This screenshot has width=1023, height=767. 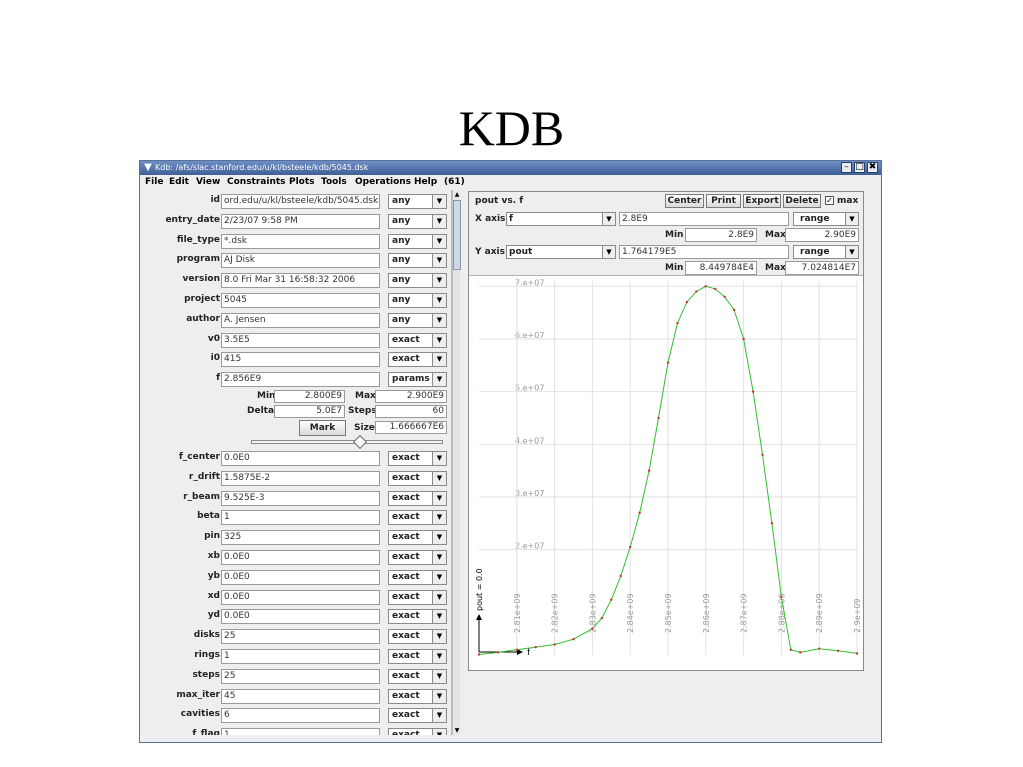 I want to click on y-max-label: Max, so click(x=775, y=268).